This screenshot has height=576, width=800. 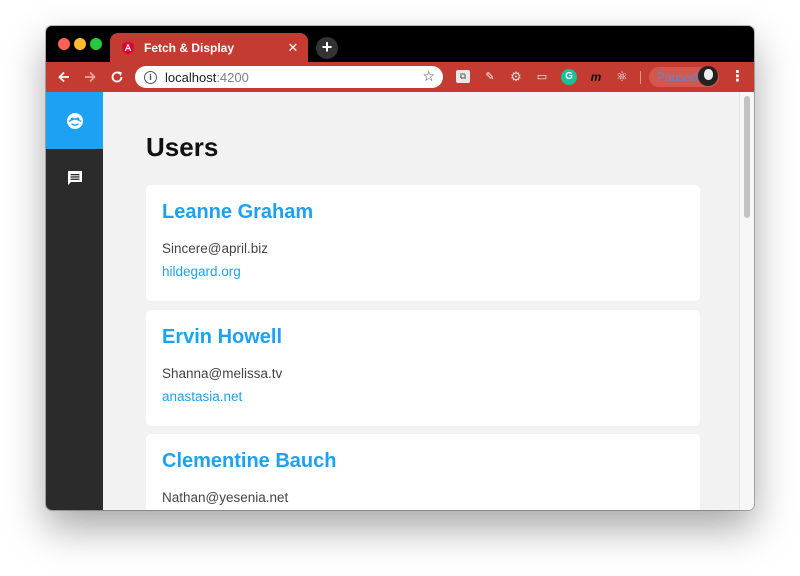 I want to click on dropper-icon: ✎, so click(x=490, y=77).